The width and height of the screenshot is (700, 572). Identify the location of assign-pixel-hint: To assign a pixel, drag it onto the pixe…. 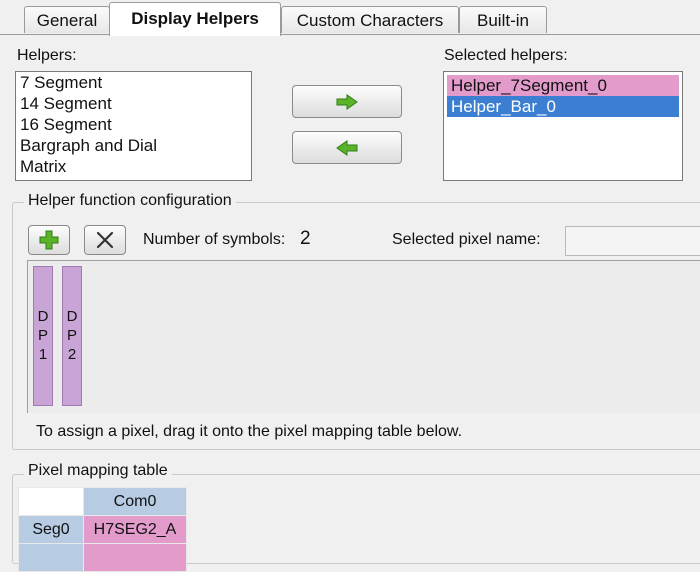
(249, 431).